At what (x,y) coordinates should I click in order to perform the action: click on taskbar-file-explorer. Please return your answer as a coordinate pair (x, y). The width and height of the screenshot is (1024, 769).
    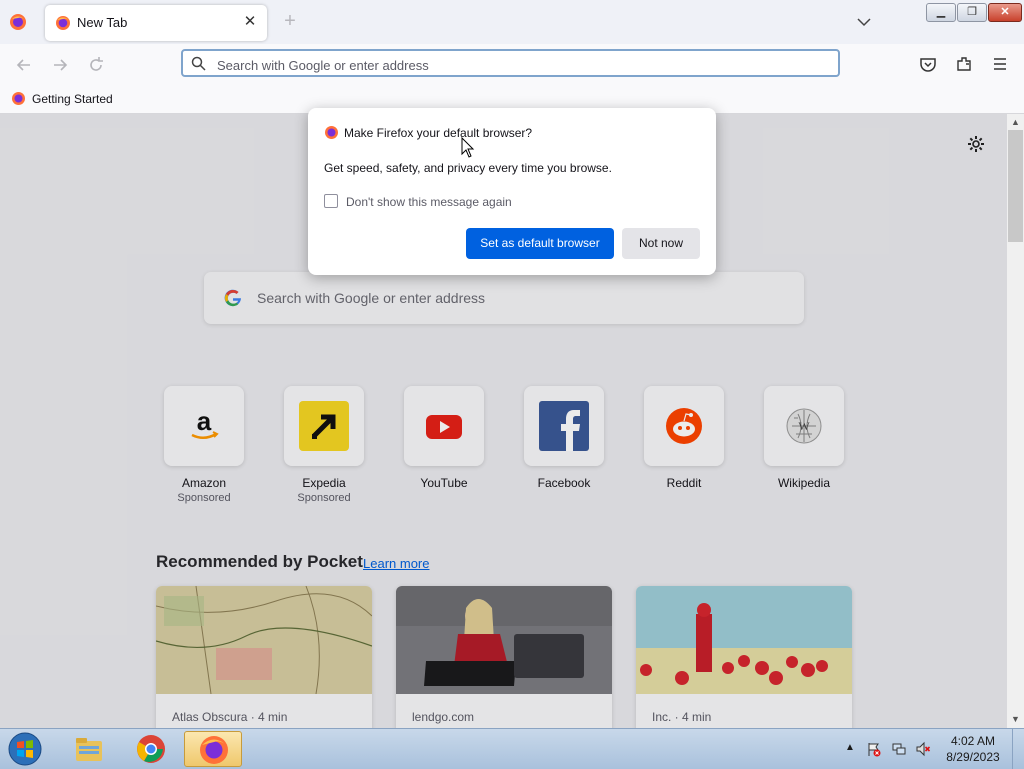
    Looking at the image, I should click on (89, 749).